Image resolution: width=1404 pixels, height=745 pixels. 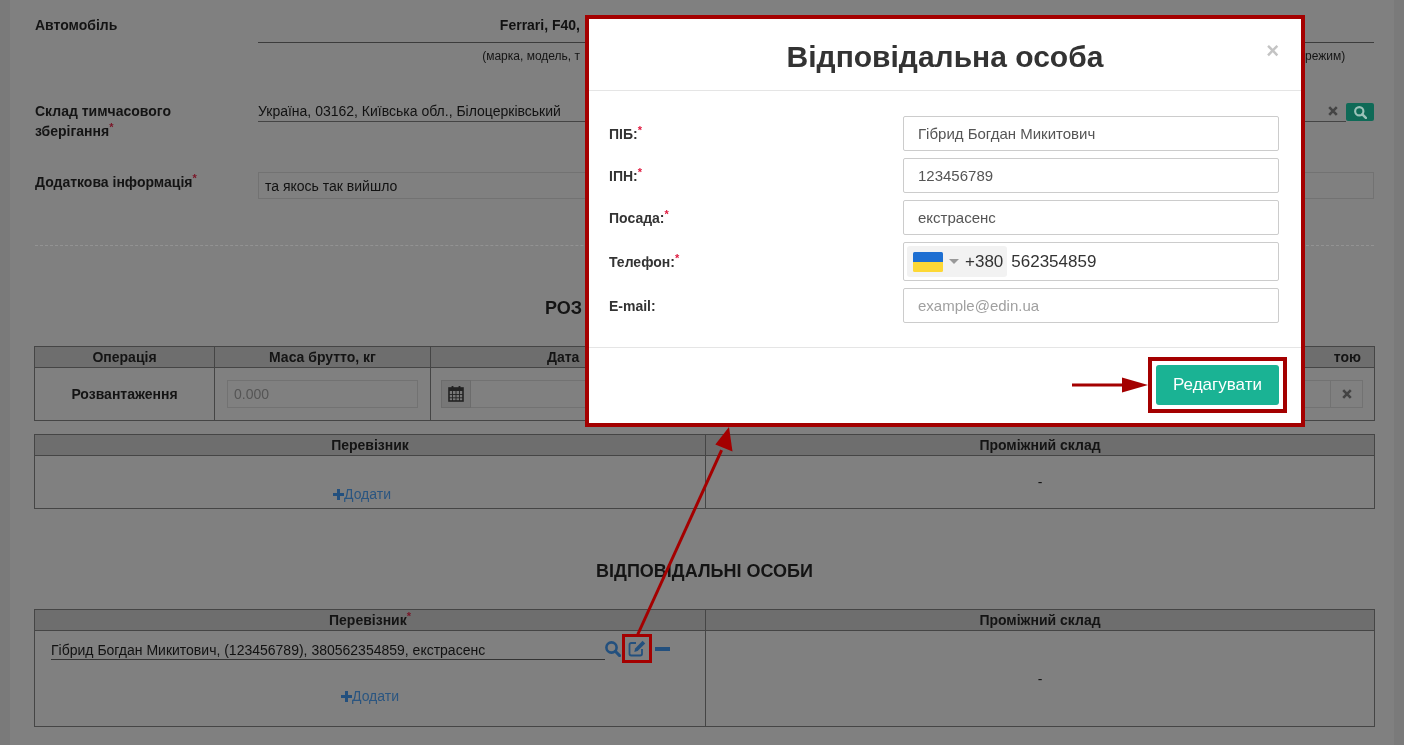 I want to click on column-header: тою, so click(x=1347, y=356).